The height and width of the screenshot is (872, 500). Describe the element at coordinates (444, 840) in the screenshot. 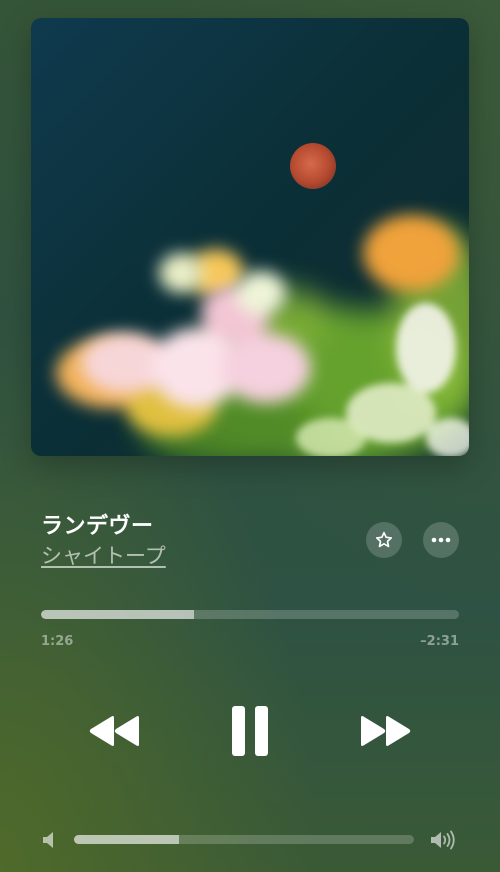

I see `speaker-high-icon` at that location.